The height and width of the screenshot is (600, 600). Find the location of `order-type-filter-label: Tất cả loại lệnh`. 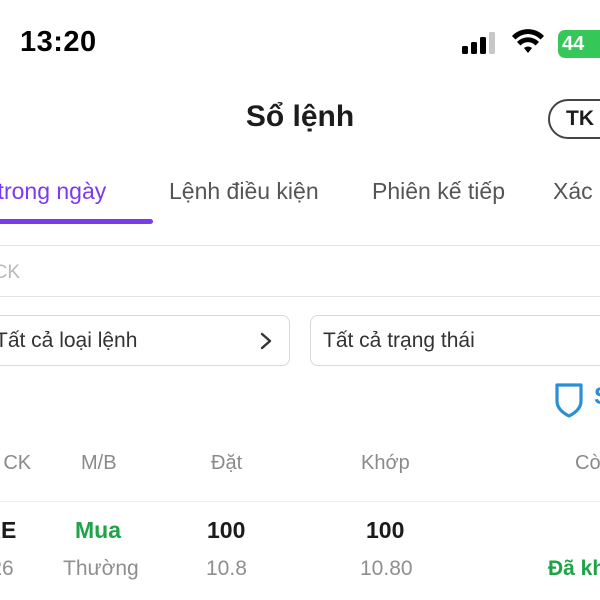

order-type-filter-label: Tất cả loại lệnh is located at coordinates (69, 340).